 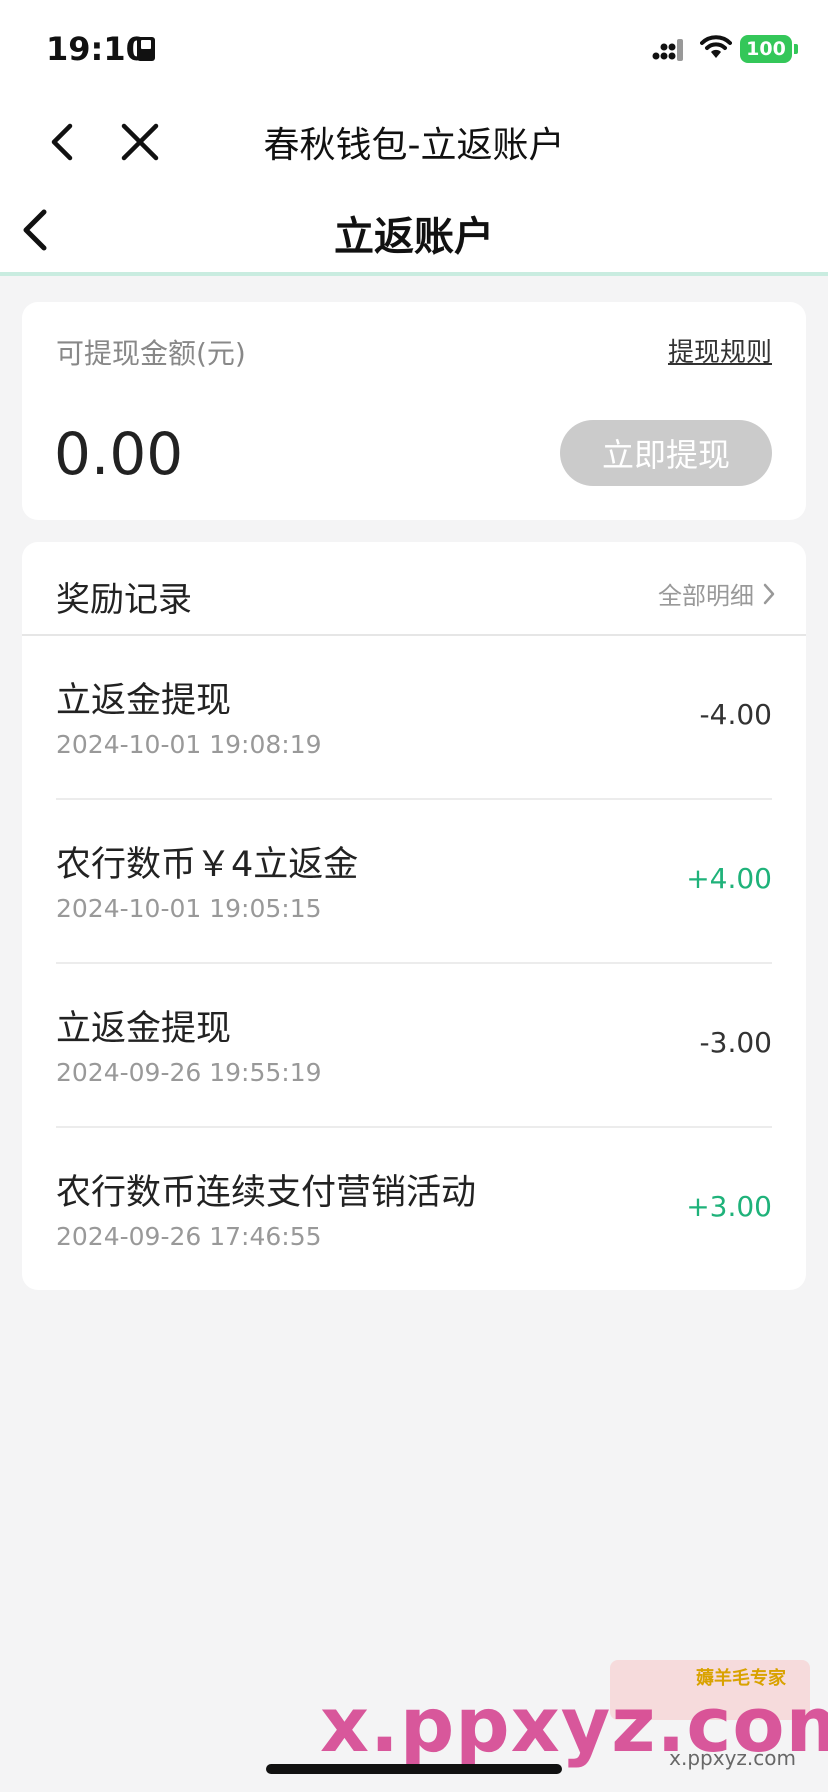 What do you see at coordinates (796, 49) in the screenshot?
I see `battery-cap` at bounding box center [796, 49].